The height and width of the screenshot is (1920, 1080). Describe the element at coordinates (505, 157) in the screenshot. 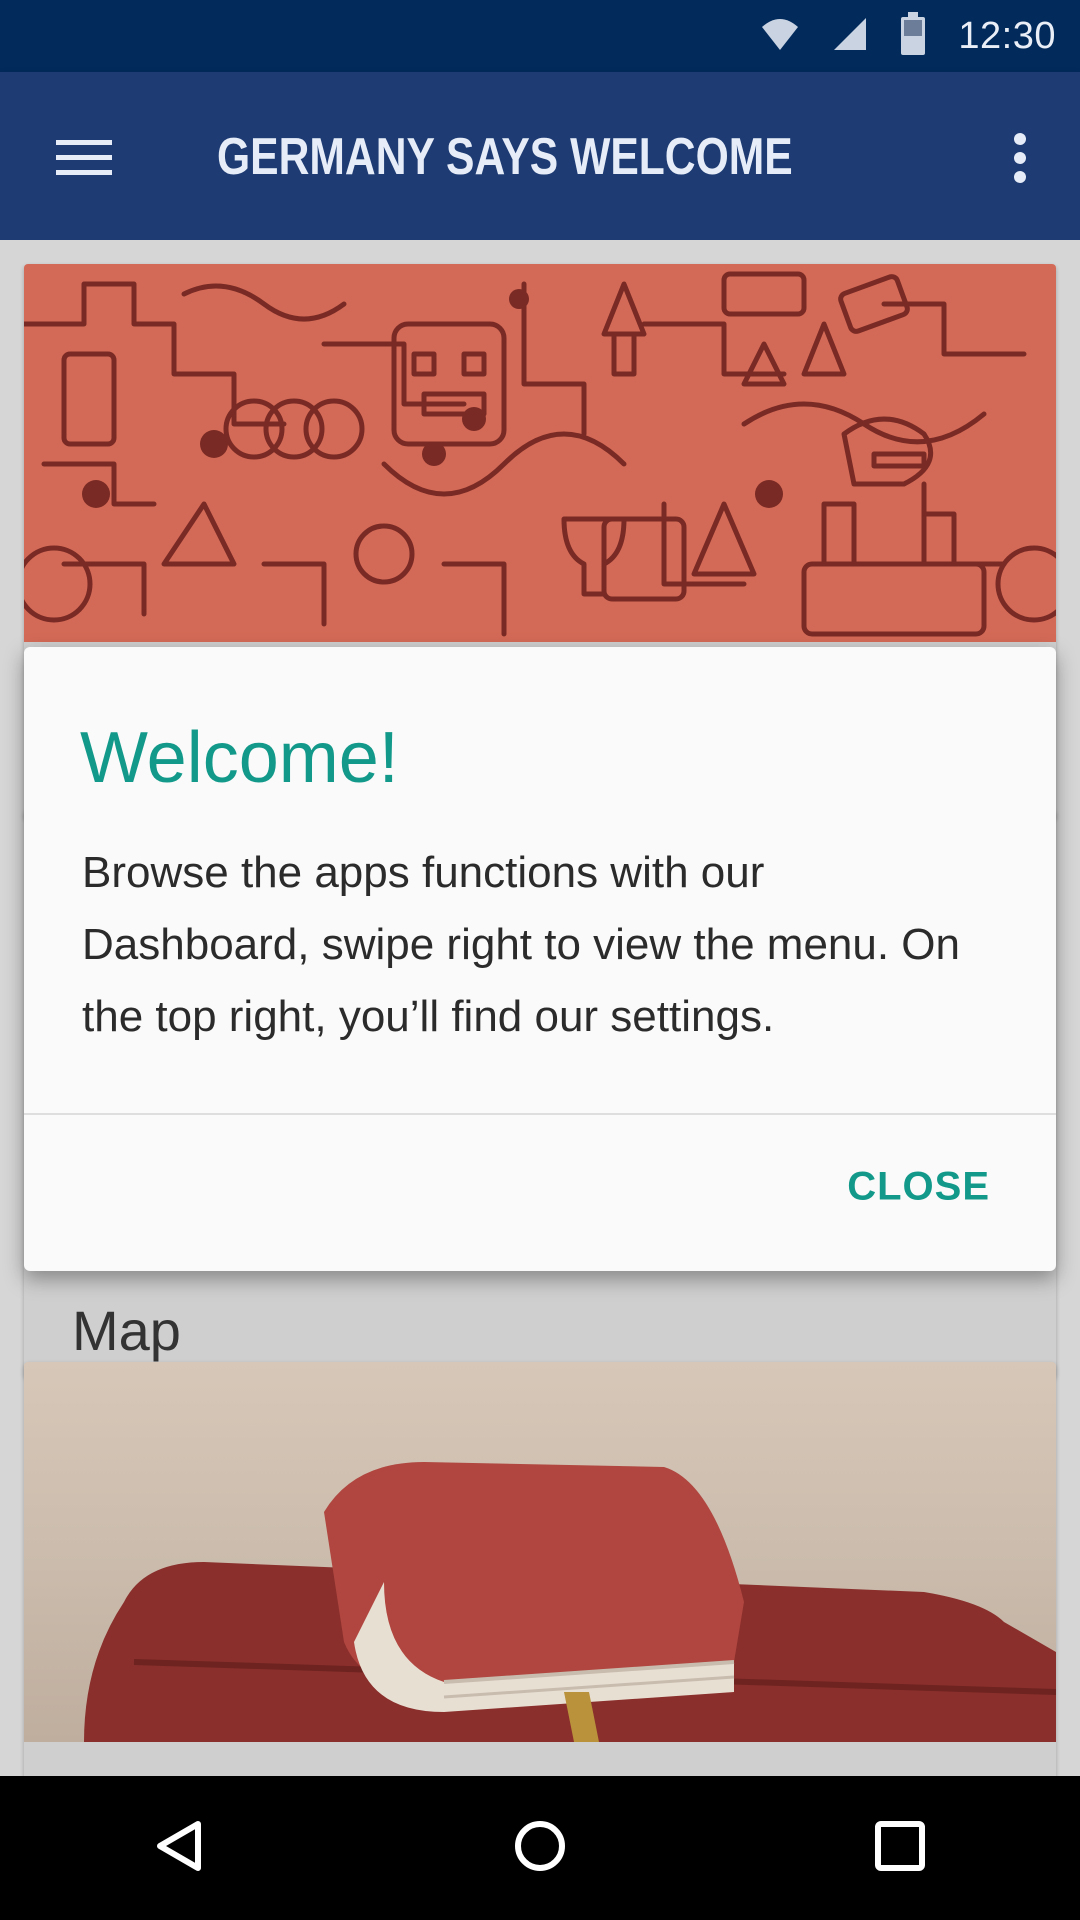

I see `app-title: GERMANY SAYS WELCOME` at that location.